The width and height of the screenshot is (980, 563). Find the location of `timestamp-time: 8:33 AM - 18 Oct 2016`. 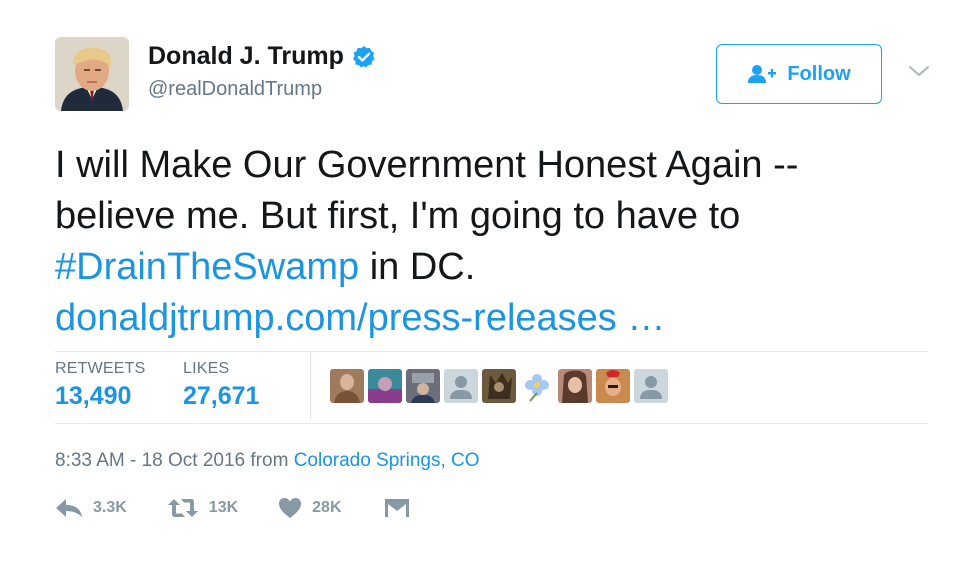

timestamp-time: 8:33 AM - 18 Oct 2016 is located at coordinates (150, 460).